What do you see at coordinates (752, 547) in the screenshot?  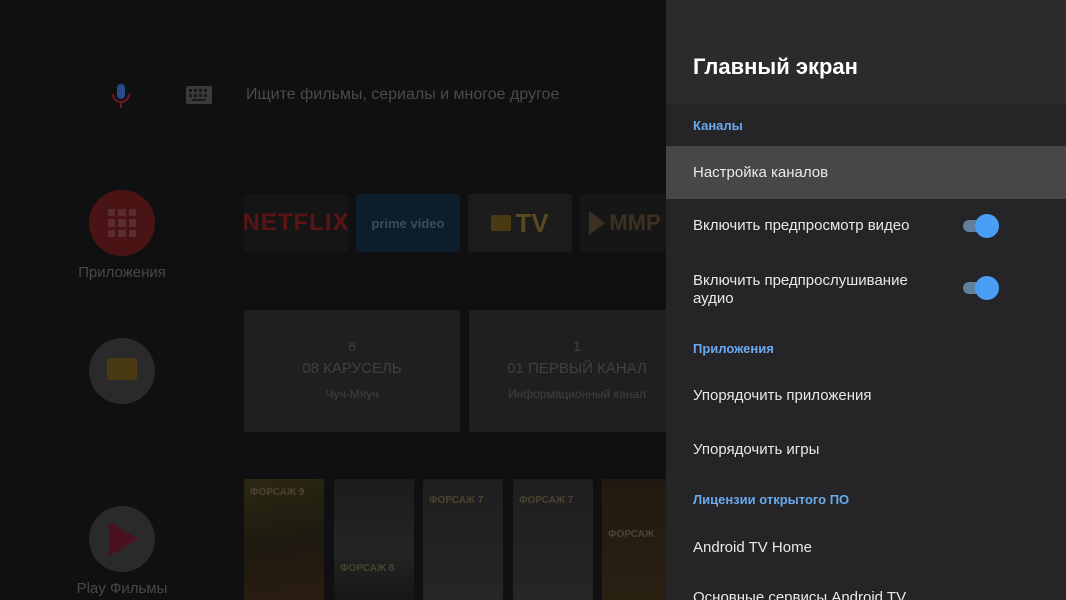 I see `atv-home-label: Android TV Home` at bounding box center [752, 547].